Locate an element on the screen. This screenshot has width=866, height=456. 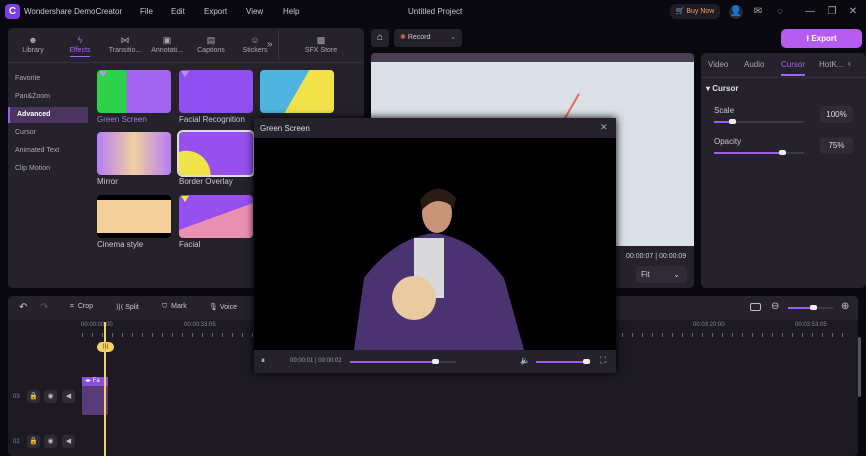
close-icon: ✕ is located at coordinates (604, 127).